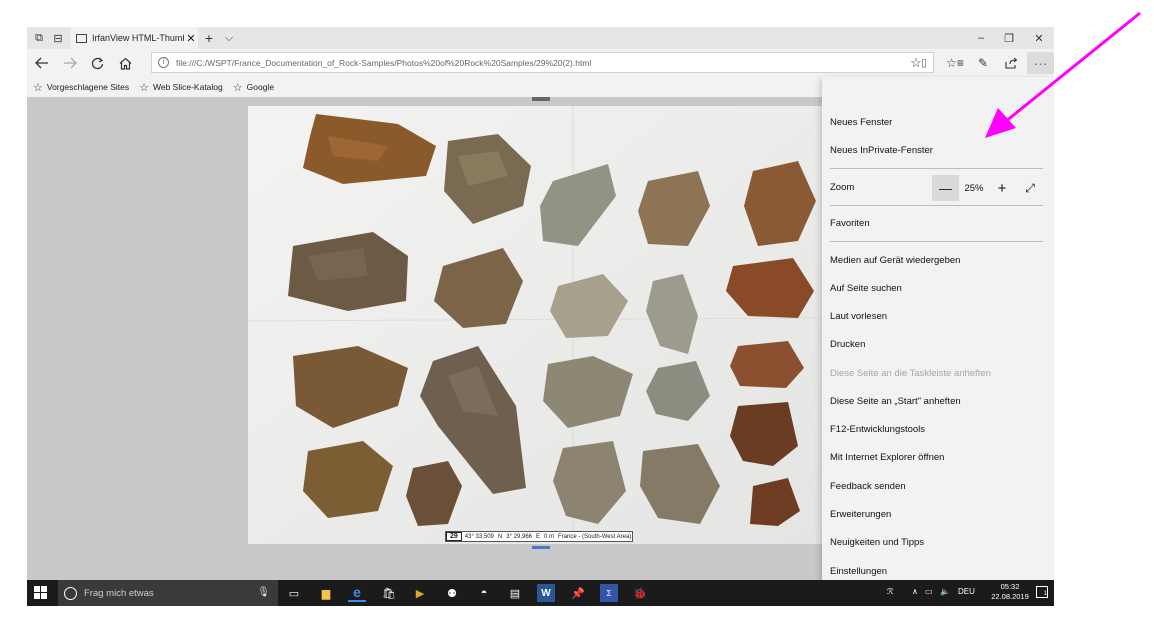 Image resolution: width=1154 pixels, height=621 pixels. Describe the element at coordinates (937, 344) in the screenshot. I see `menu-print: Drucken` at that location.